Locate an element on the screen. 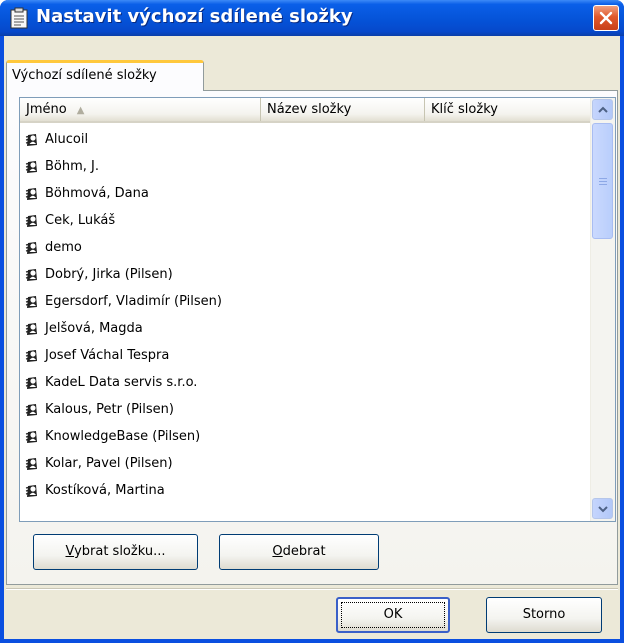  list-item: Cek, Lukáš is located at coordinates (305, 220).